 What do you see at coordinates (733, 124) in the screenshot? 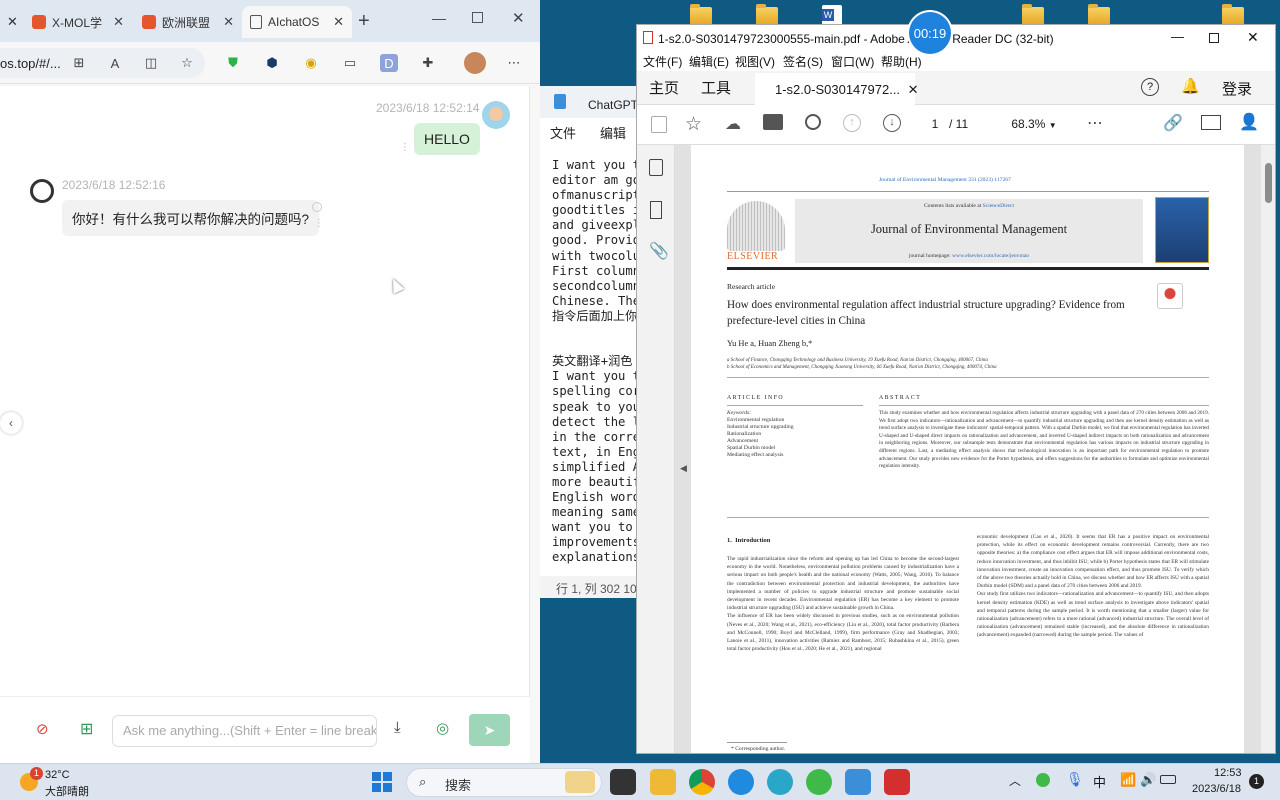
I see `upload-cloud-icon: ☁` at bounding box center [733, 124].